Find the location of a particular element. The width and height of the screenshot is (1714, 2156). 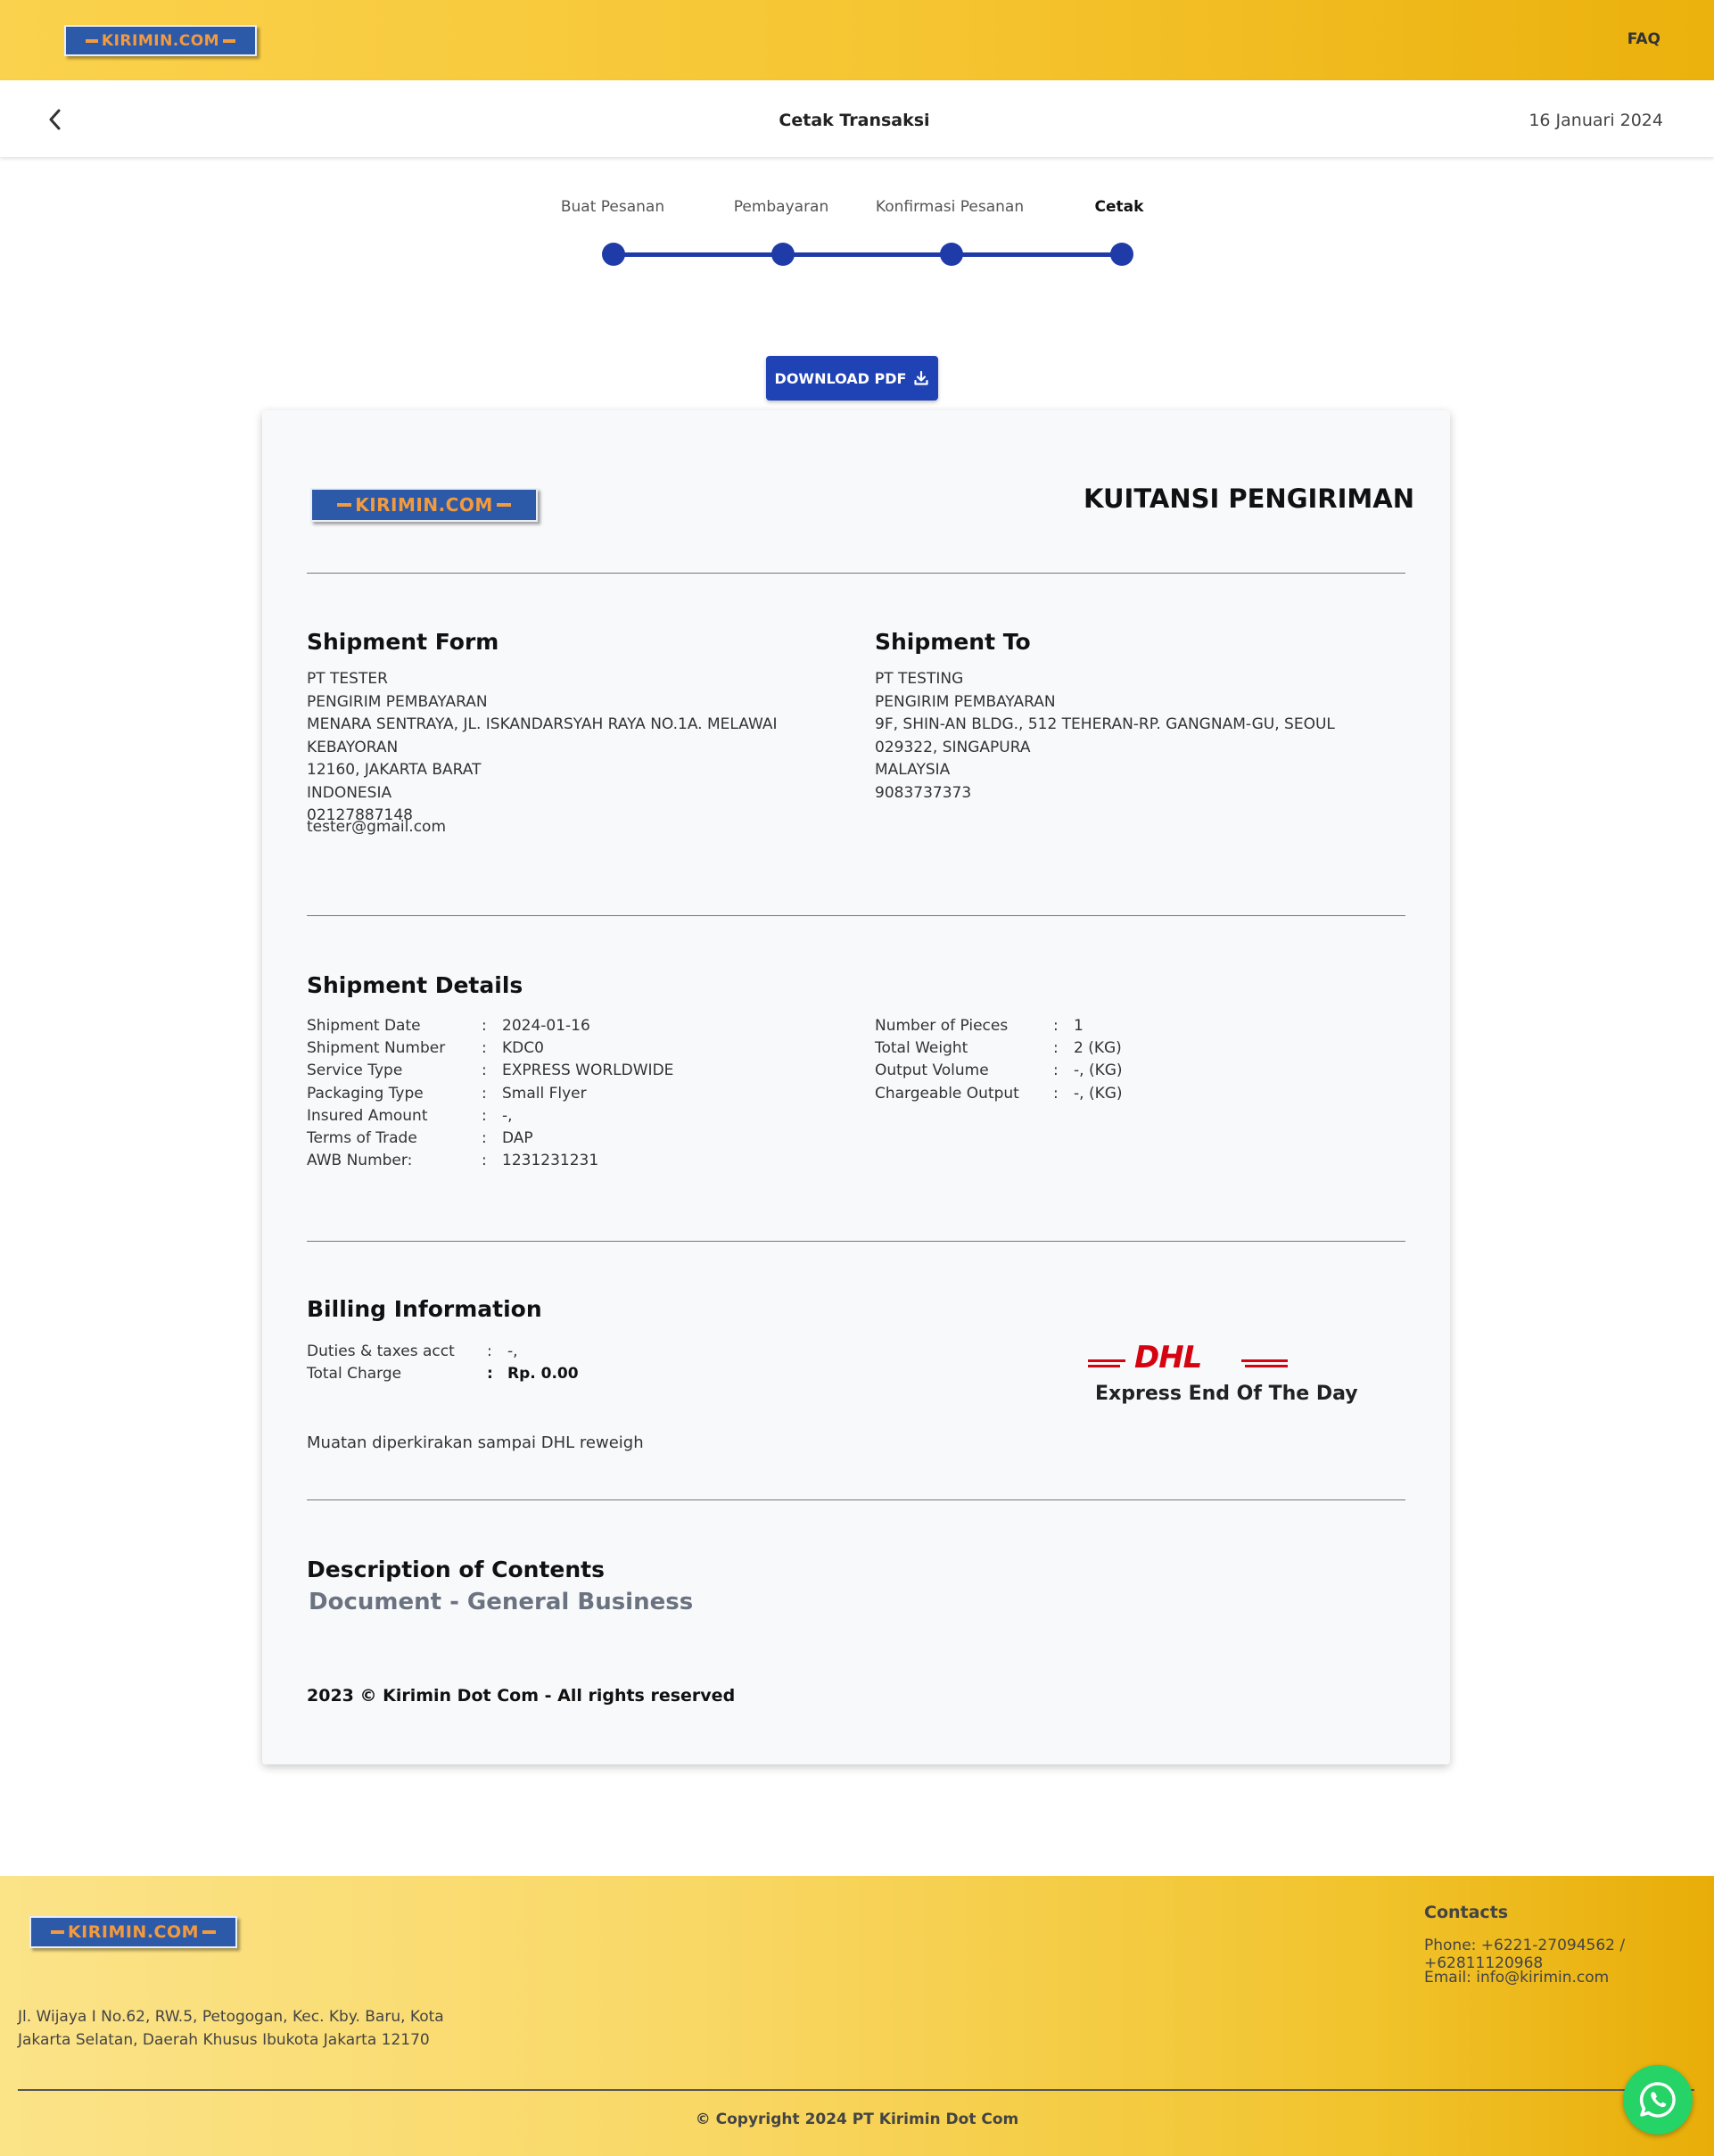

contact-phone: Phone: +6221-27094562 / +62811120968 is located at coordinates (1569, 1955).